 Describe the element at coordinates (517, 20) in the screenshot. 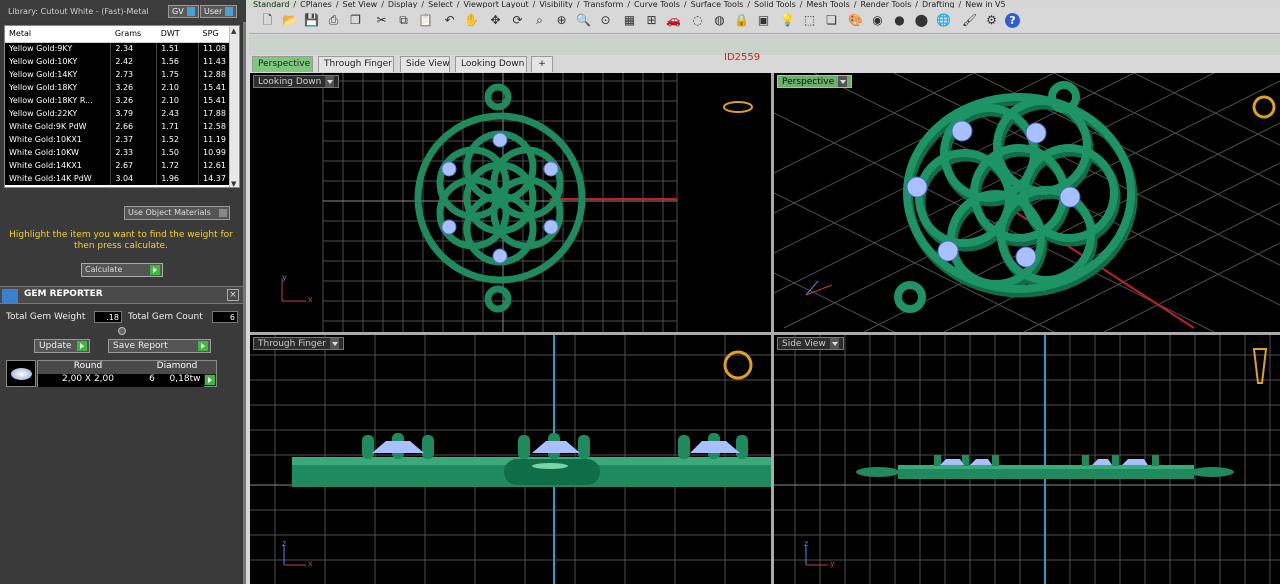

I see `rotate-view-icon: ⟳` at that location.